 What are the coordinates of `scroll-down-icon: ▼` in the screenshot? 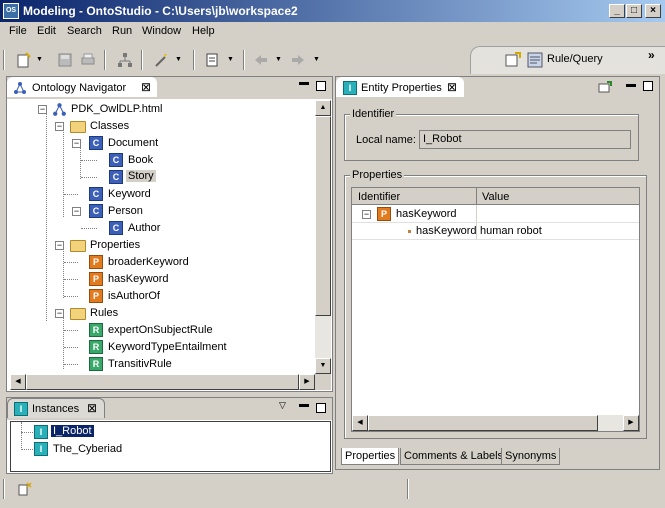 It's located at (323, 366).